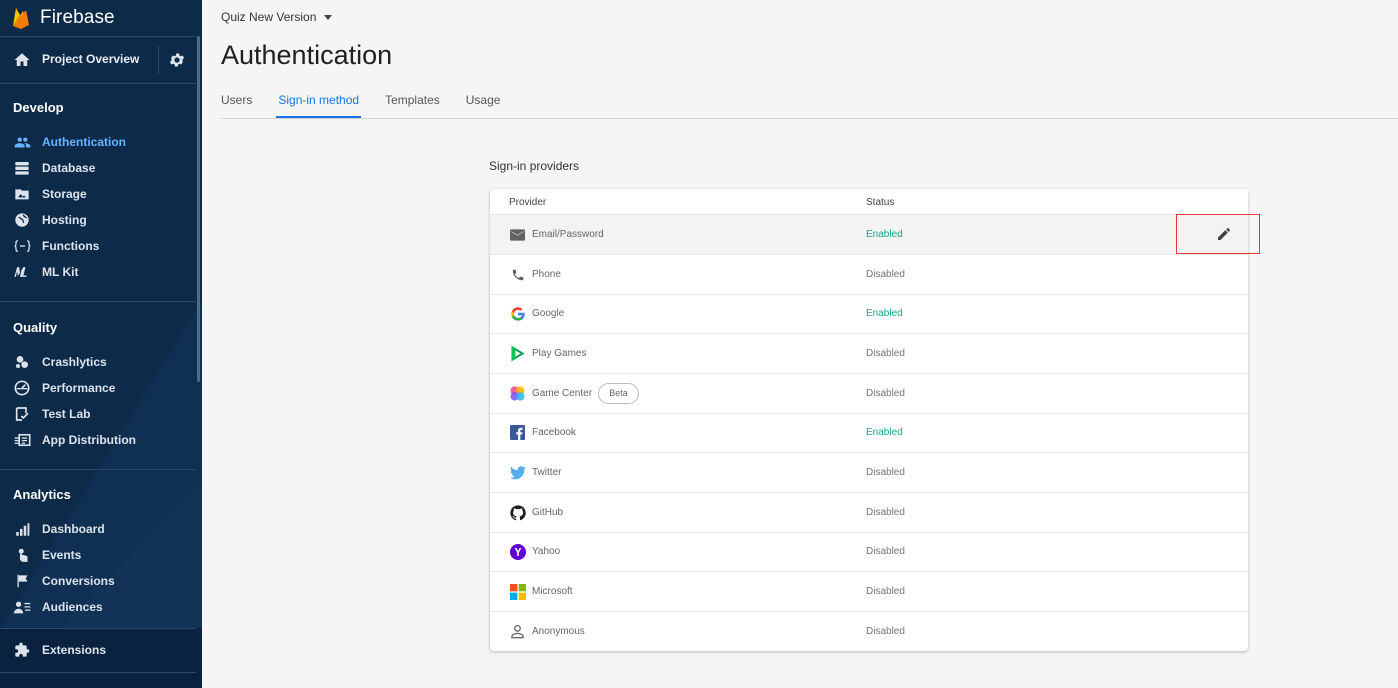 This screenshot has width=1398, height=688. I want to click on sidebar-item-label: Authentication, so click(84, 142).